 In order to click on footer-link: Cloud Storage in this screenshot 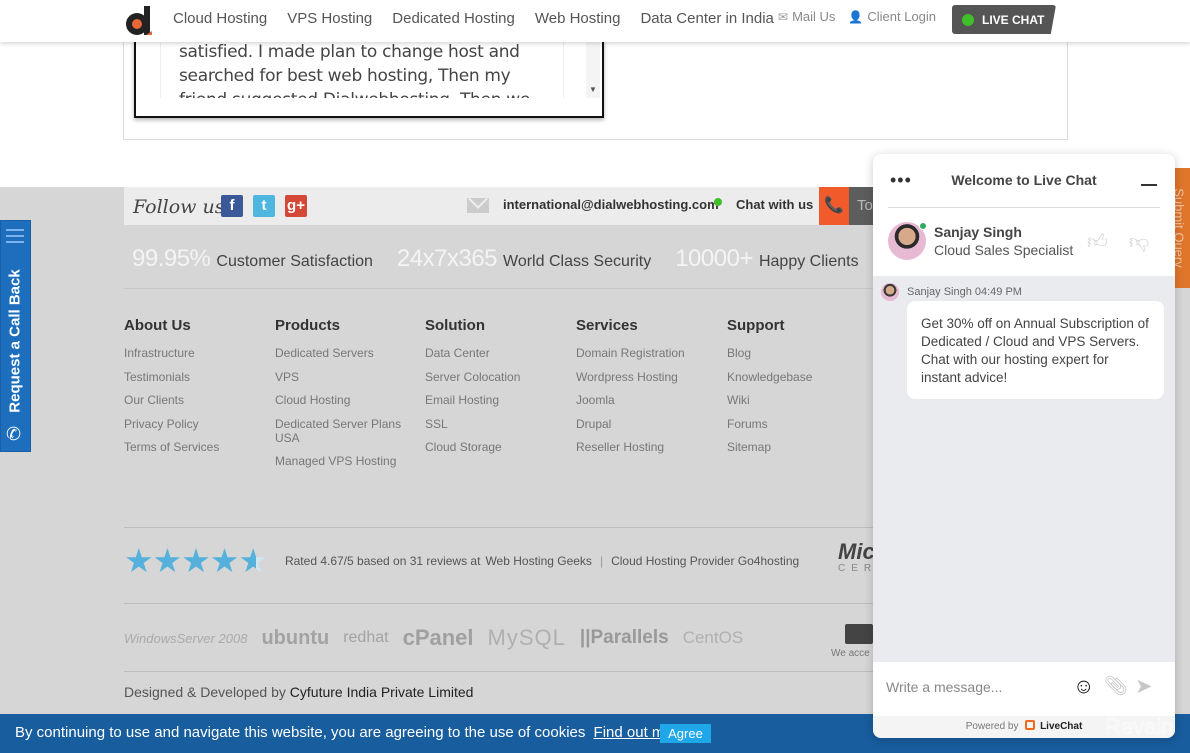, I will do `click(500, 447)`.